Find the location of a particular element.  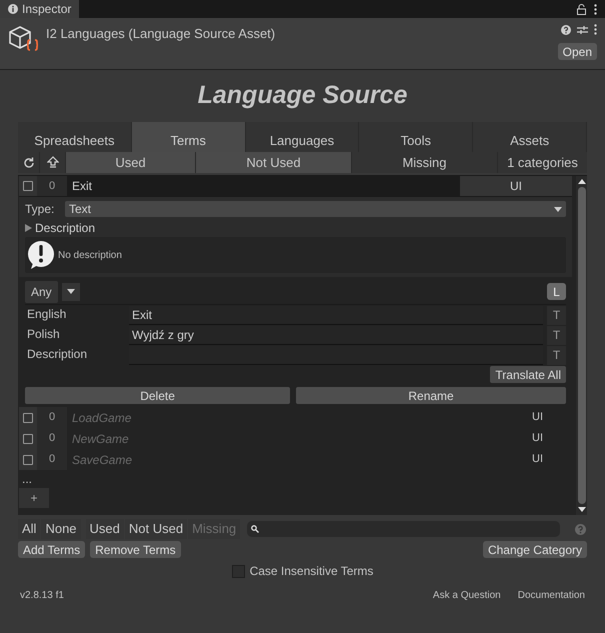

asset-title: I2 Languages (Language Source Asset) is located at coordinates (161, 34).